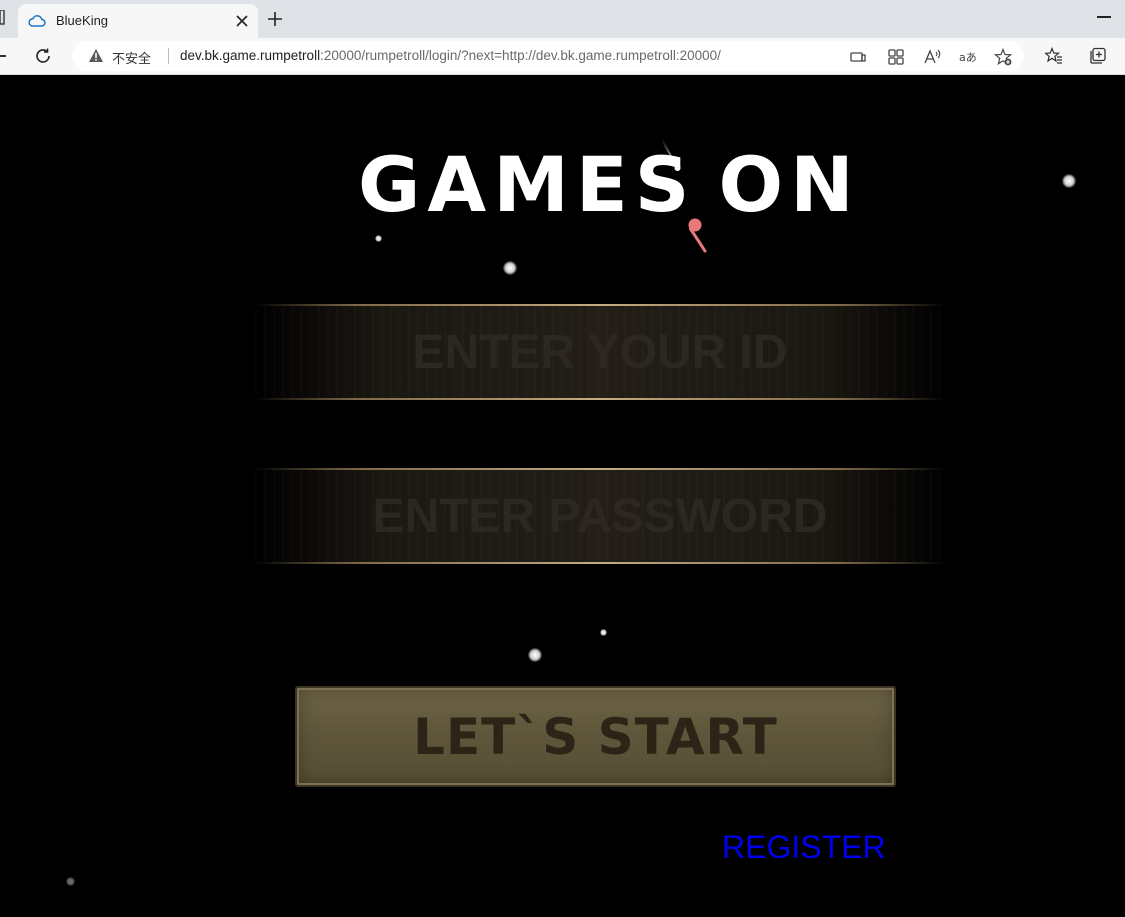 This screenshot has height=917, width=1125. Describe the element at coordinates (138, 21) in the screenshot. I see `tab-blueking: BlueKing` at that location.